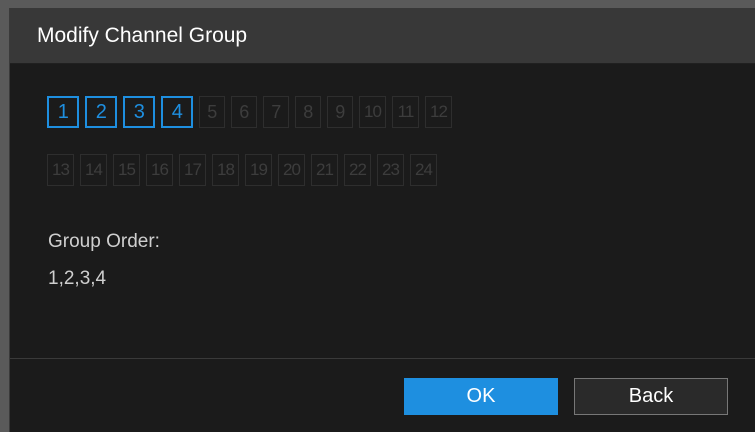  What do you see at coordinates (324, 170) in the screenshot?
I see `channel-button-21: 21` at bounding box center [324, 170].